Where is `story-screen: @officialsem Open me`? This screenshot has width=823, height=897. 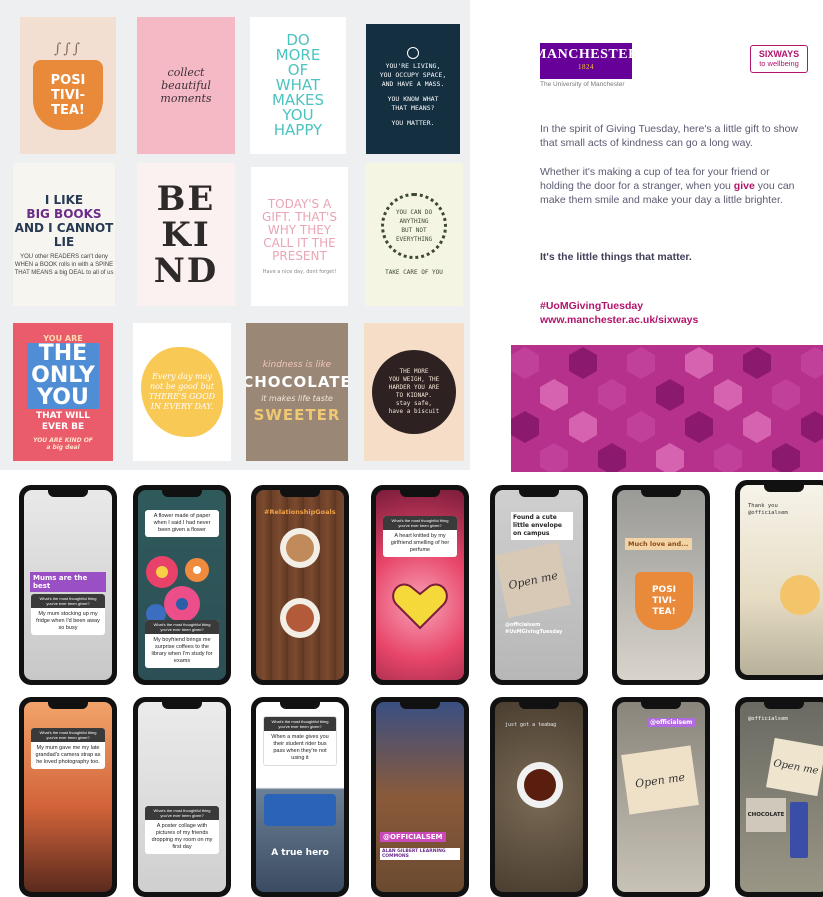 story-screen: @officialsem Open me is located at coordinates (661, 797).